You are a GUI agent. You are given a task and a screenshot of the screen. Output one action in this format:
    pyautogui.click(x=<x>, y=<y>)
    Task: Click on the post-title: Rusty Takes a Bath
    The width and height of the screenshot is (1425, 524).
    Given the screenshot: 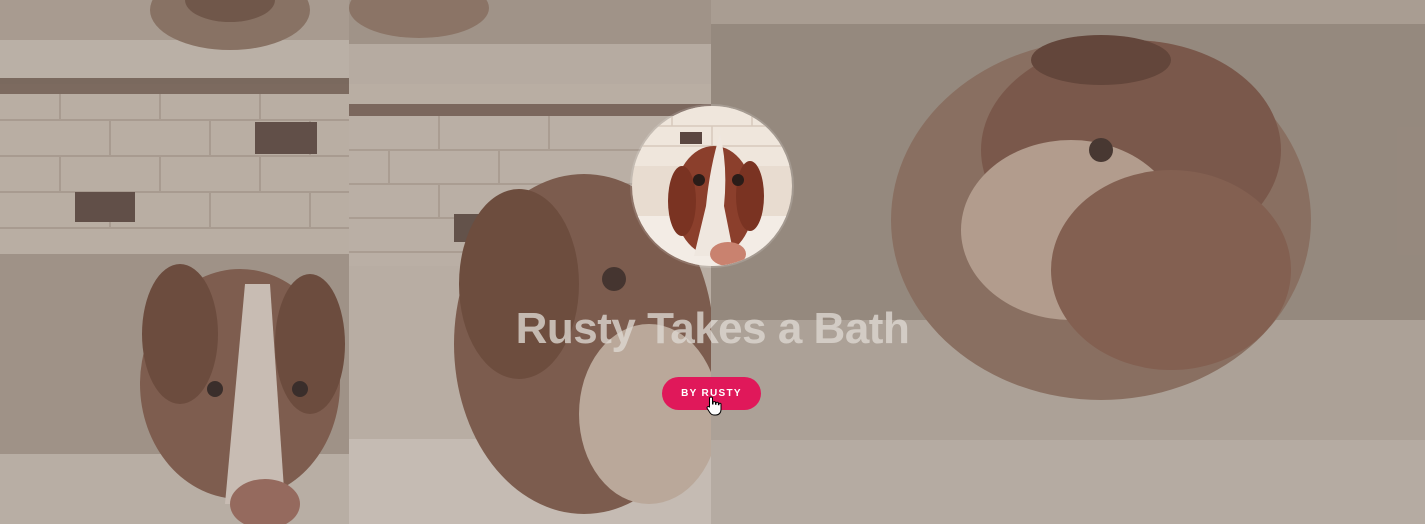 What is the action you would take?
    pyautogui.click(x=712, y=328)
    